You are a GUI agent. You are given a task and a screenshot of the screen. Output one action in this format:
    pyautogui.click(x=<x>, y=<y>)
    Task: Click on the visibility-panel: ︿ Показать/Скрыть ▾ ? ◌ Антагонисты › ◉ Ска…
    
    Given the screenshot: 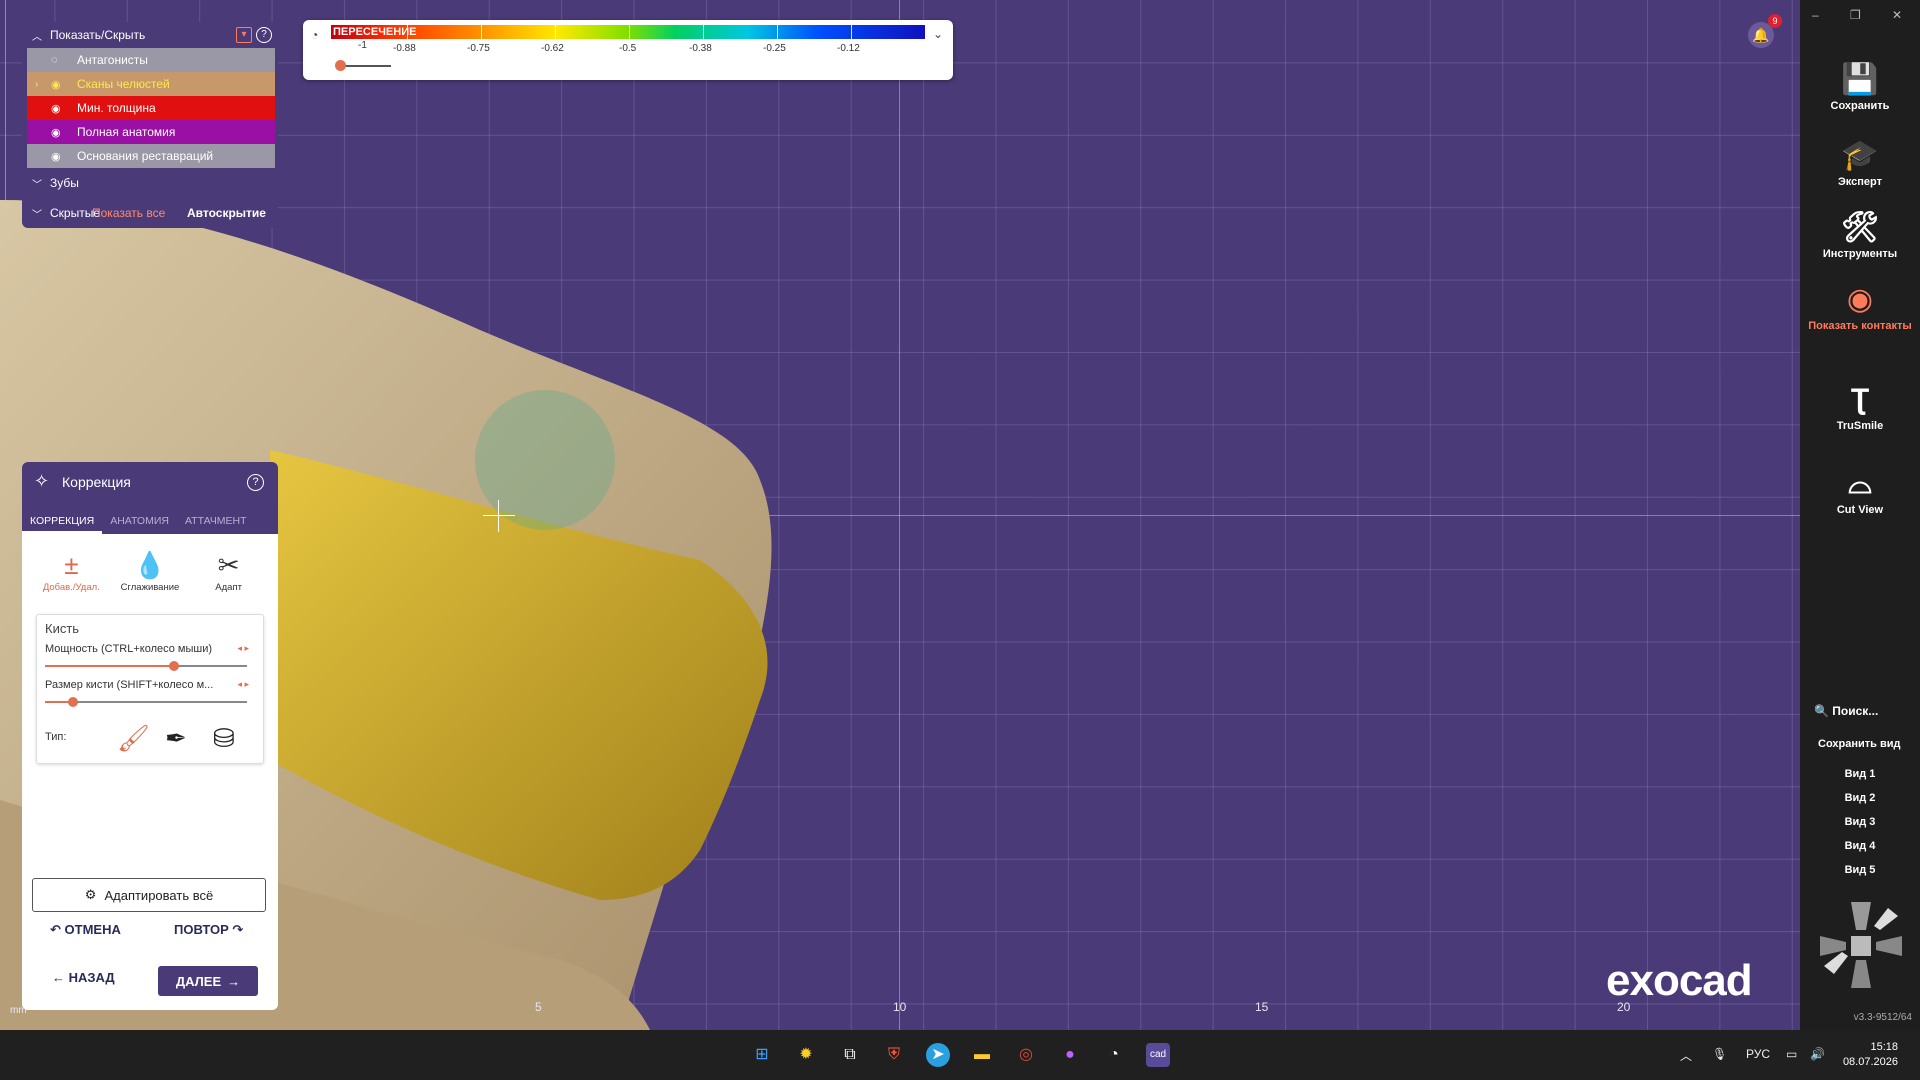 What is the action you would take?
    pyautogui.click(x=150, y=125)
    